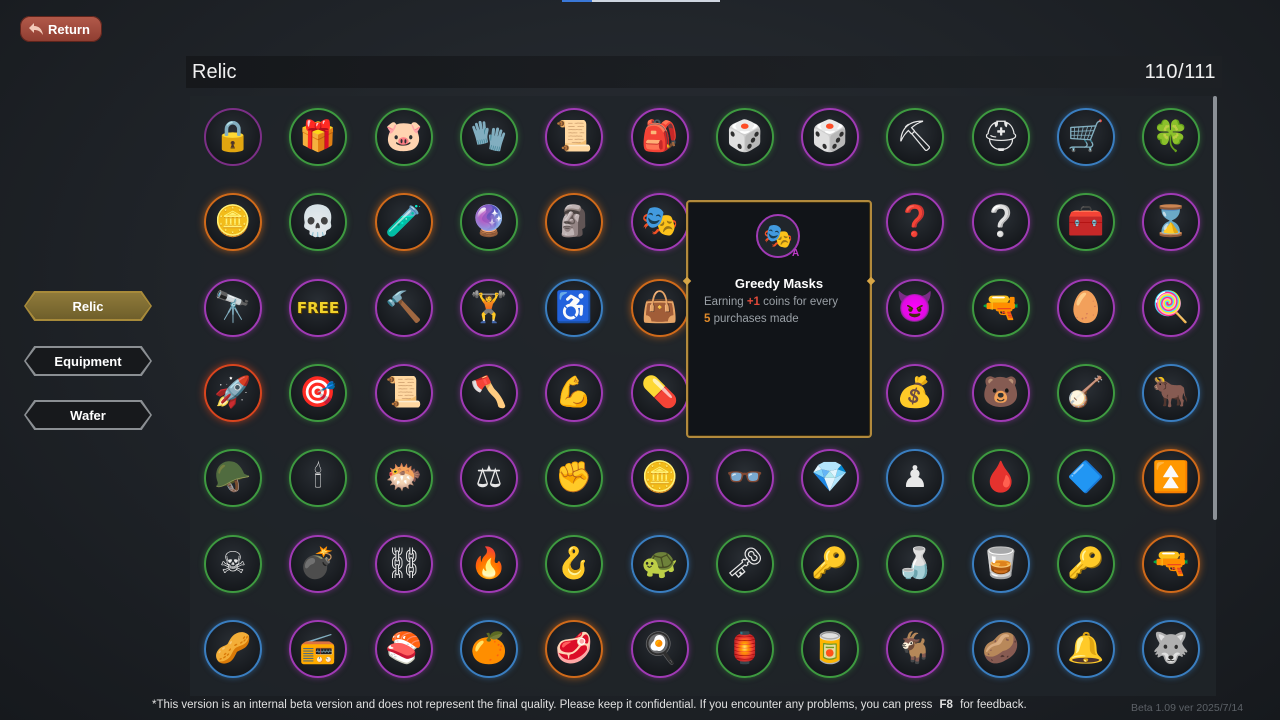 This screenshot has width=1280, height=720. What do you see at coordinates (1171, 478) in the screenshot?
I see `up-arrows-icon: ⏫` at bounding box center [1171, 478].